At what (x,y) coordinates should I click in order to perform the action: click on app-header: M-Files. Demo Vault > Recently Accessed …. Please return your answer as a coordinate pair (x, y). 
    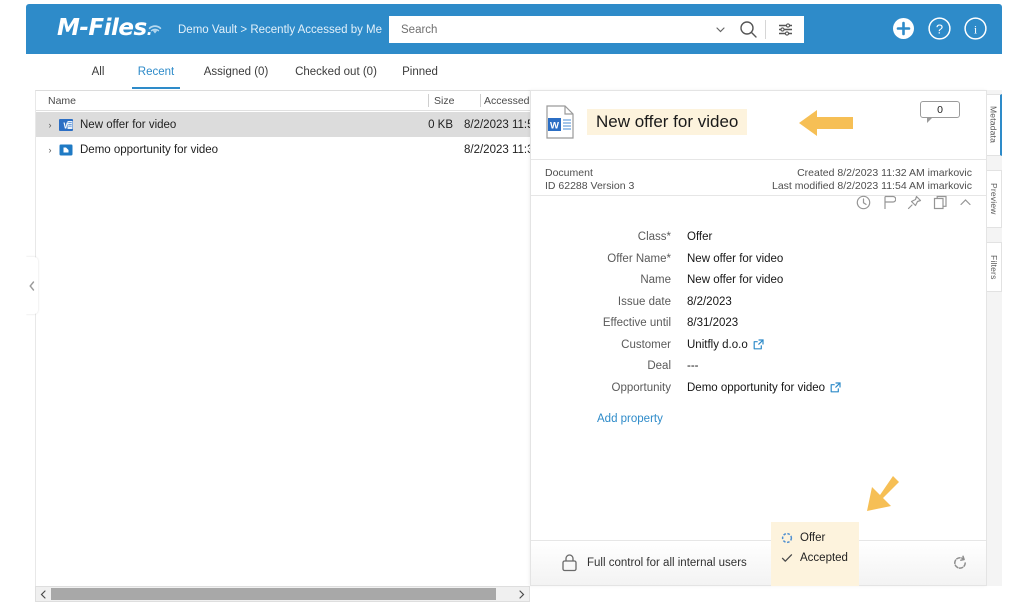
    Looking at the image, I should click on (514, 29).